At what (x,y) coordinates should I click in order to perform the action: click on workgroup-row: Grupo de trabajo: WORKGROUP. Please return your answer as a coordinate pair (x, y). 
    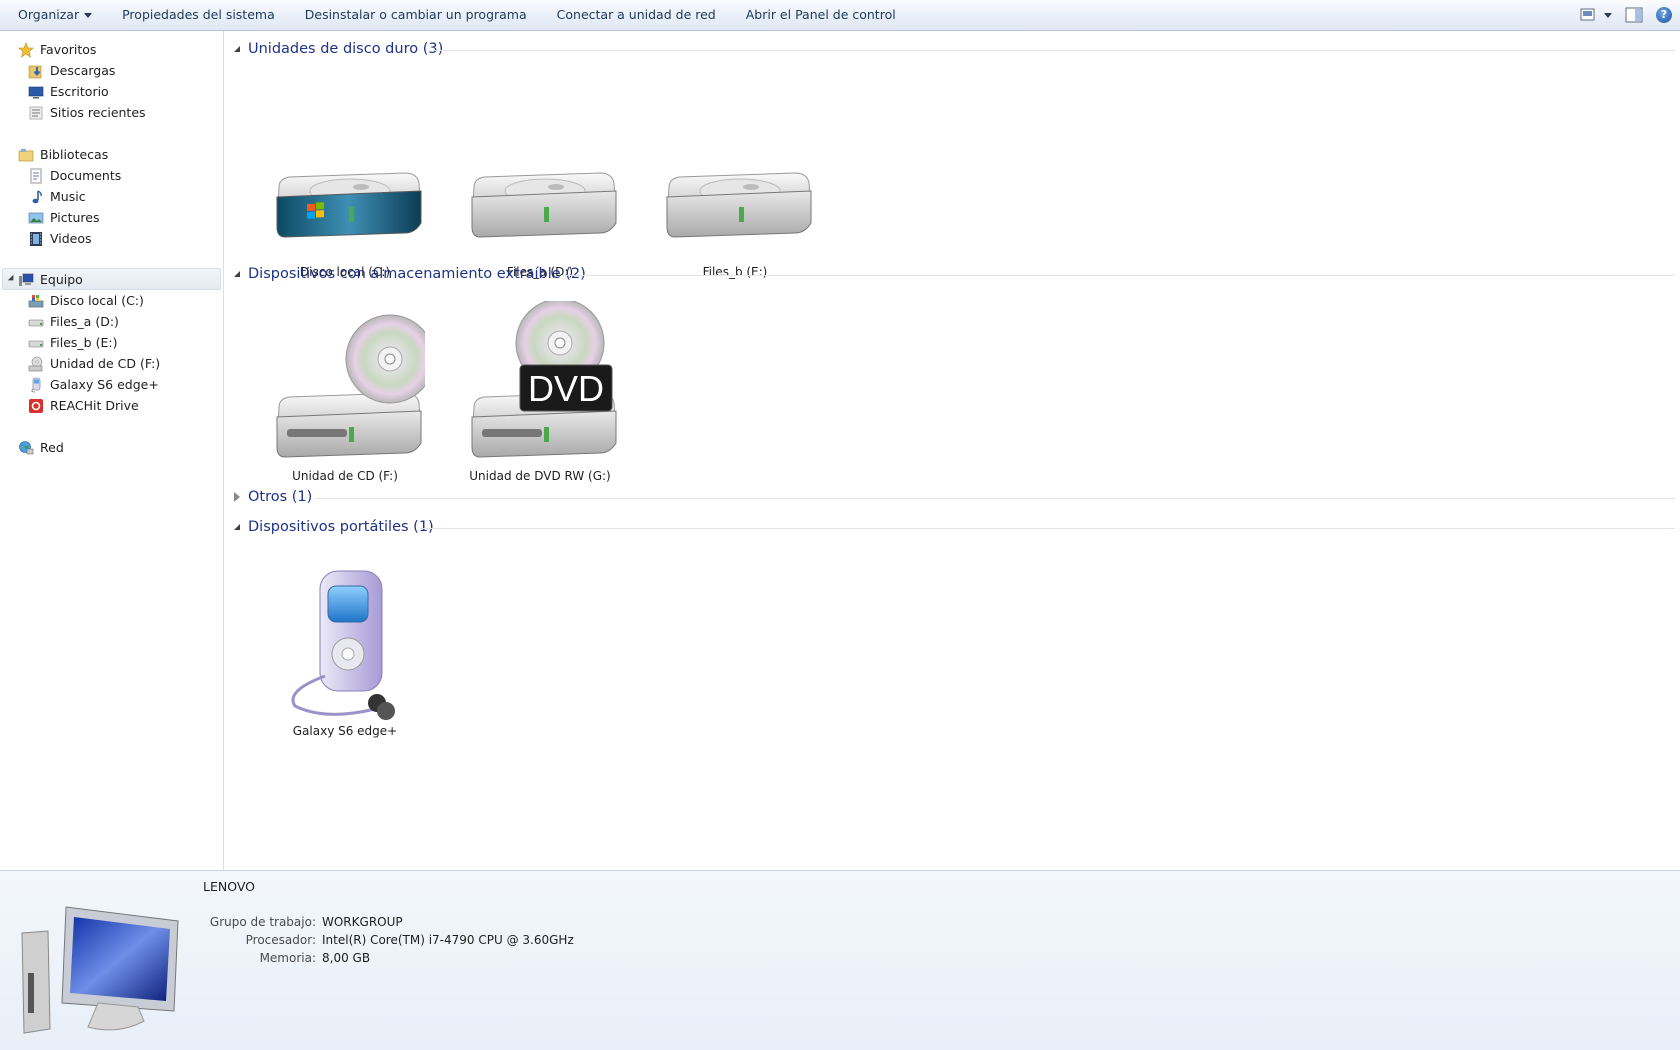
    Looking at the image, I should click on (304, 922).